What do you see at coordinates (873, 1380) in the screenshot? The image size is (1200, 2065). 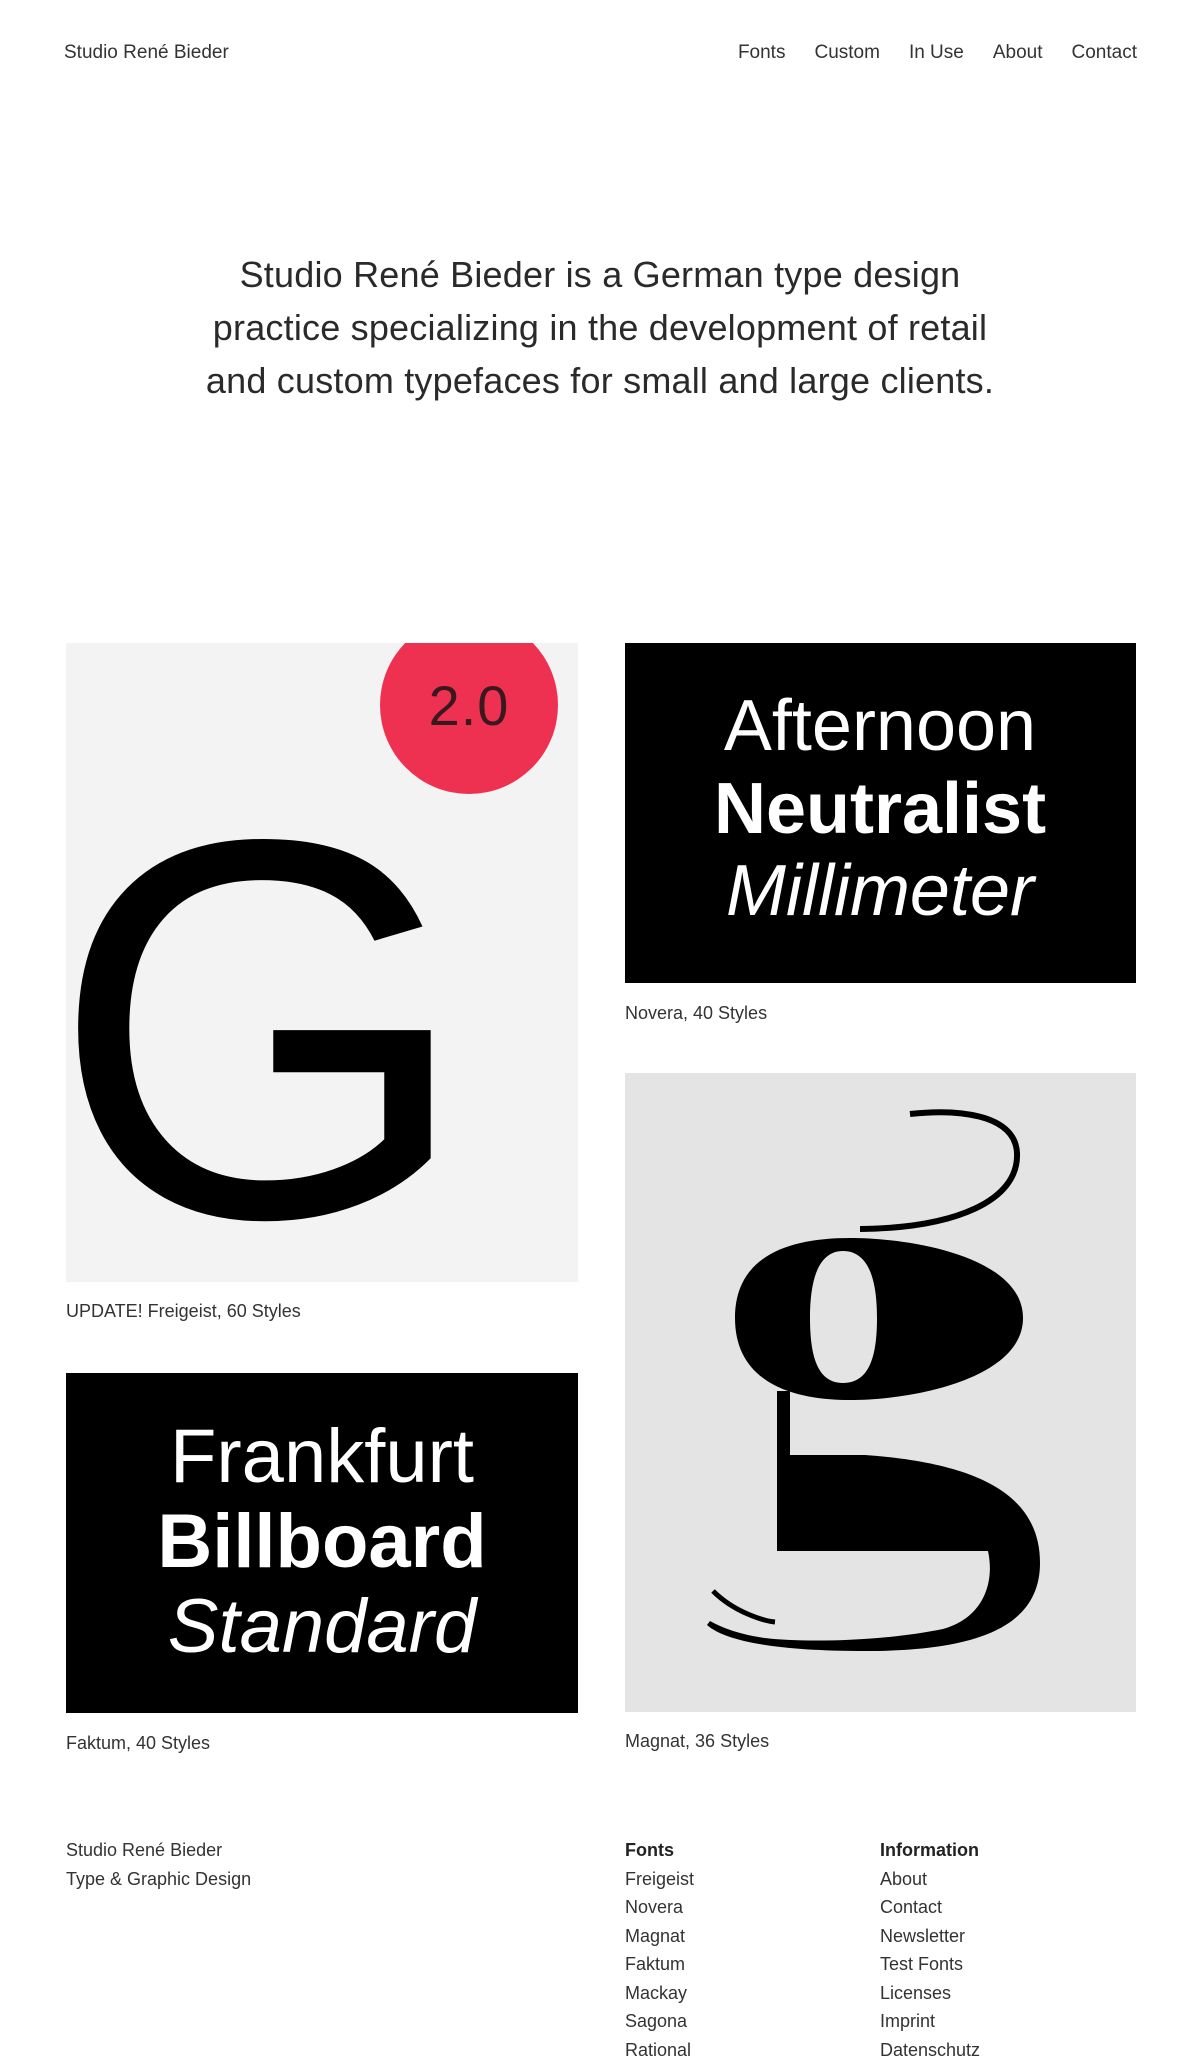 I see `magnat-g-glyph` at bounding box center [873, 1380].